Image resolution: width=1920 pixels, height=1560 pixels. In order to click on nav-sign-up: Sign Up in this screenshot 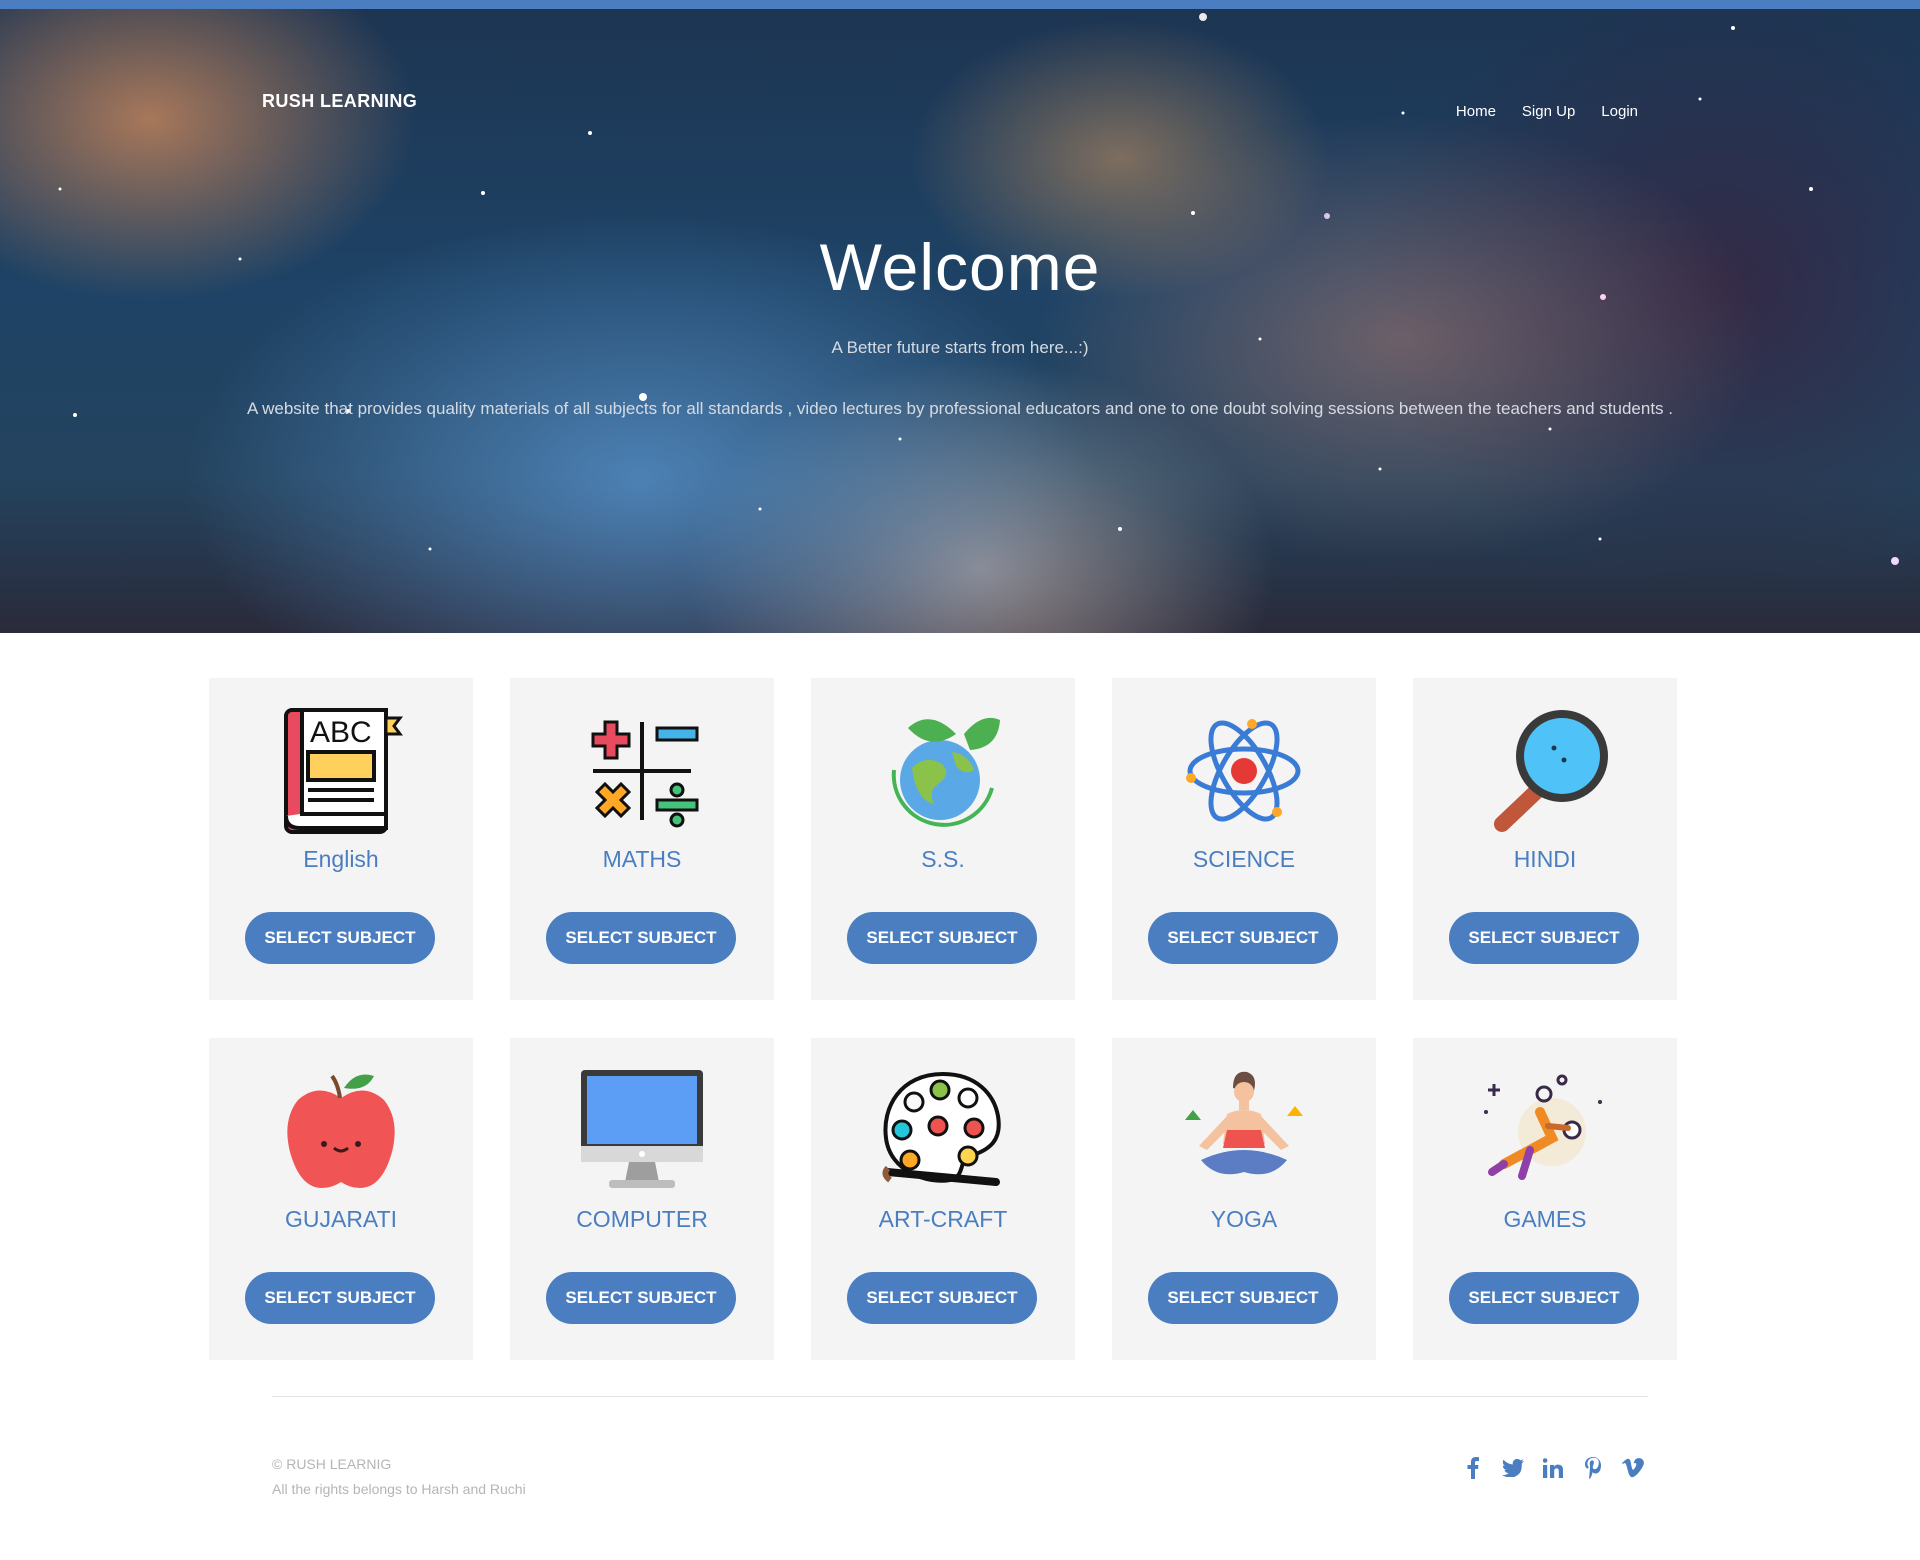, I will do `click(1548, 111)`.